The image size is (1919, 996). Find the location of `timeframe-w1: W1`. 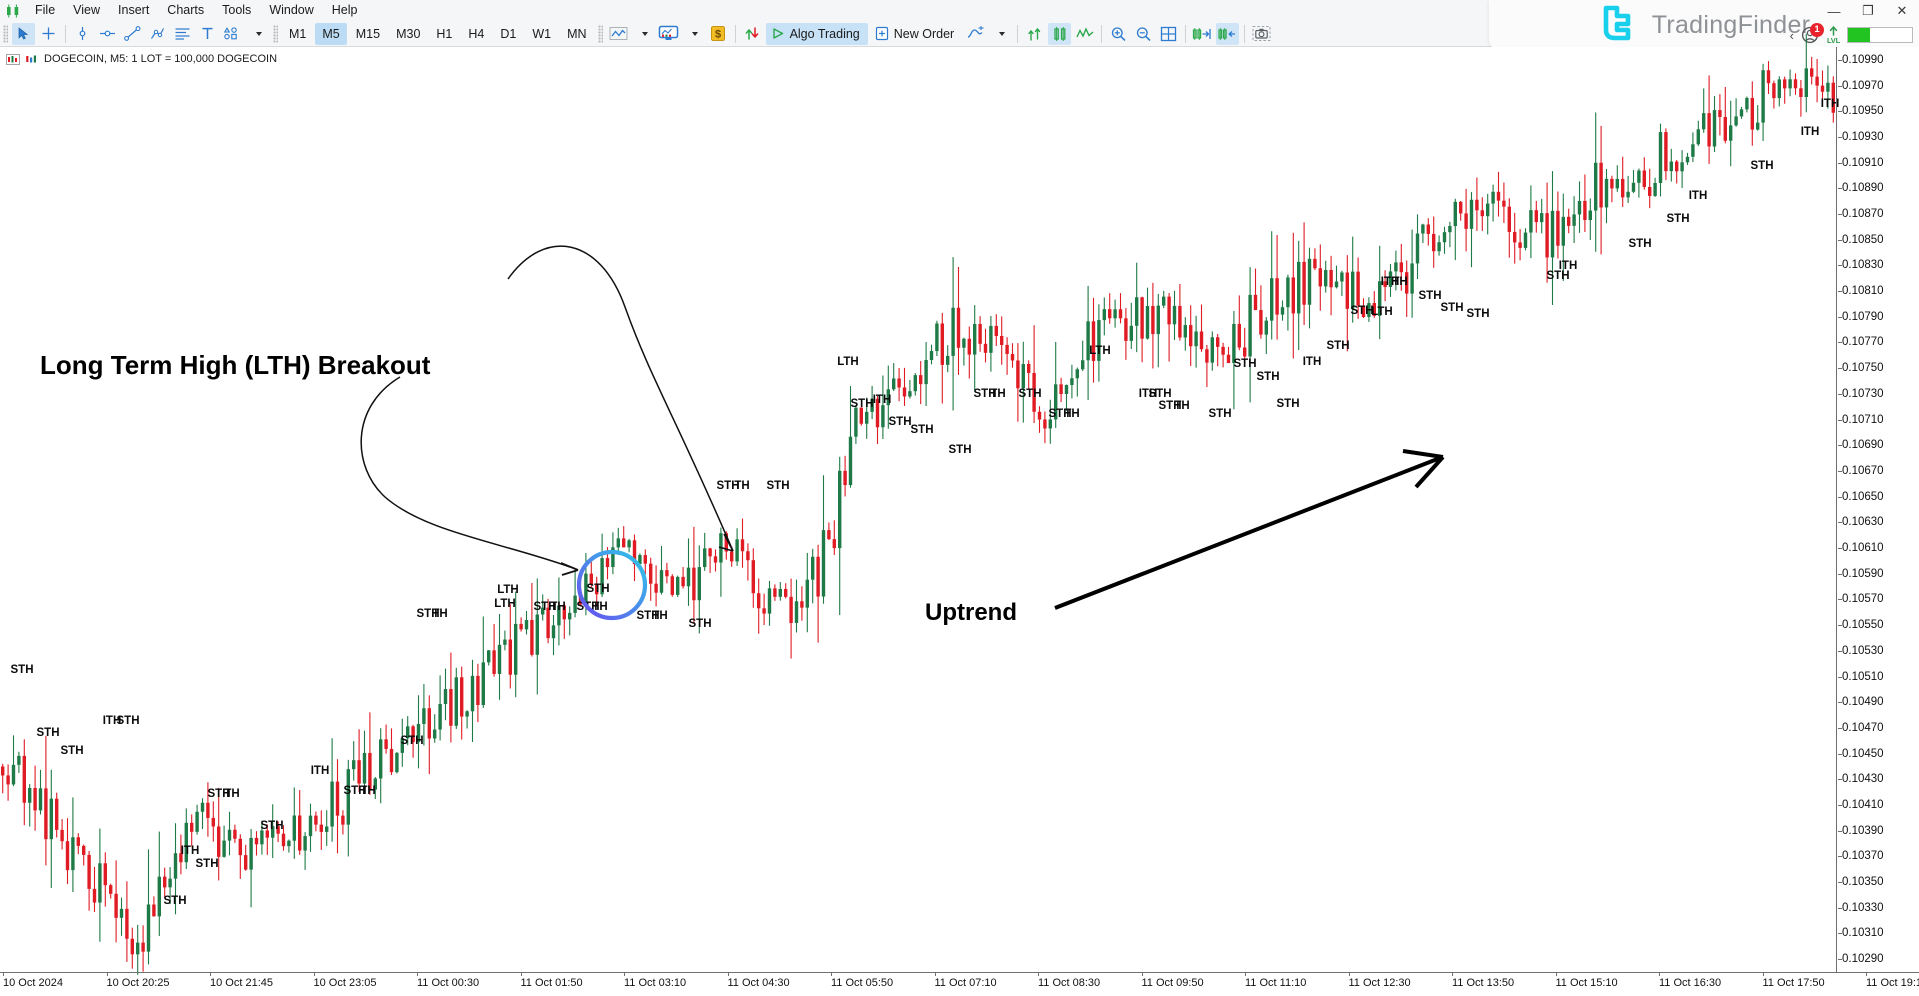

timeframe-w1: W1 is located at coordinates (541, 34).